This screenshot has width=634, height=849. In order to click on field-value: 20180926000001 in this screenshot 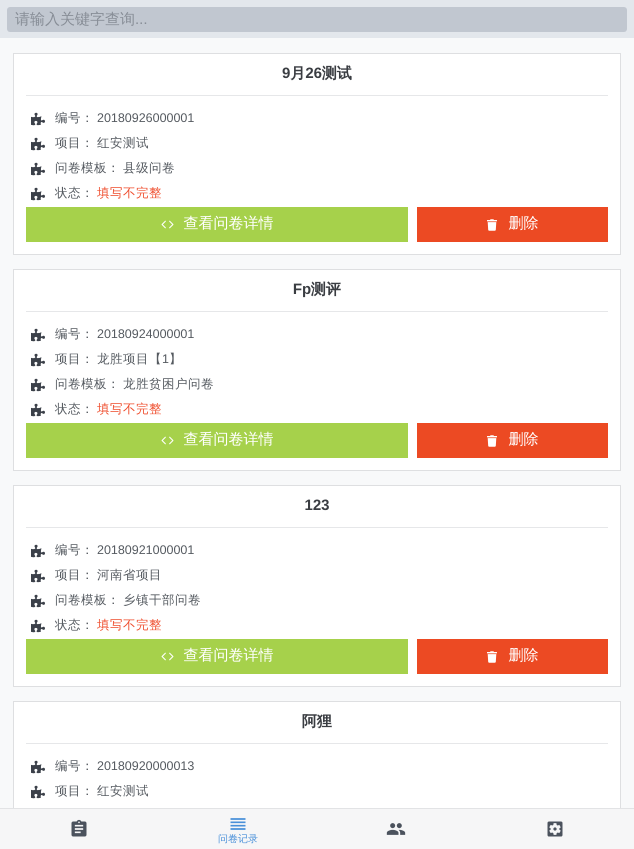, I will do `click(145, 119)`.